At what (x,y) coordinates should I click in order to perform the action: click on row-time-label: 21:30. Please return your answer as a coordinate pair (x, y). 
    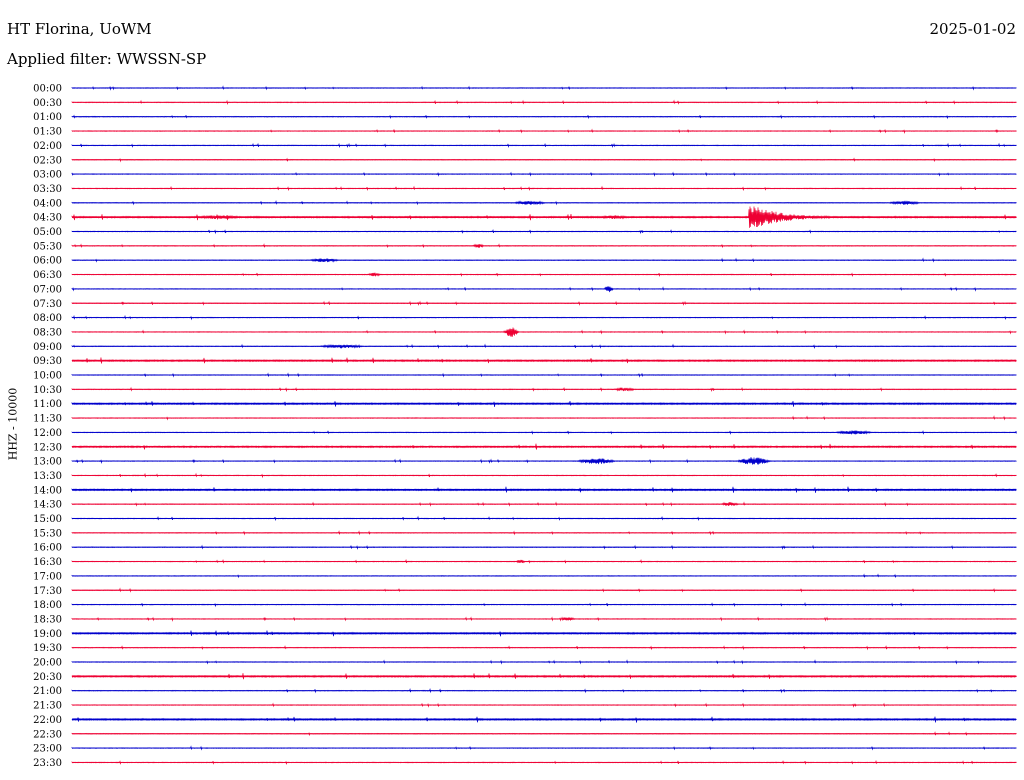
    Looking at the image, I should click on (47, 706).